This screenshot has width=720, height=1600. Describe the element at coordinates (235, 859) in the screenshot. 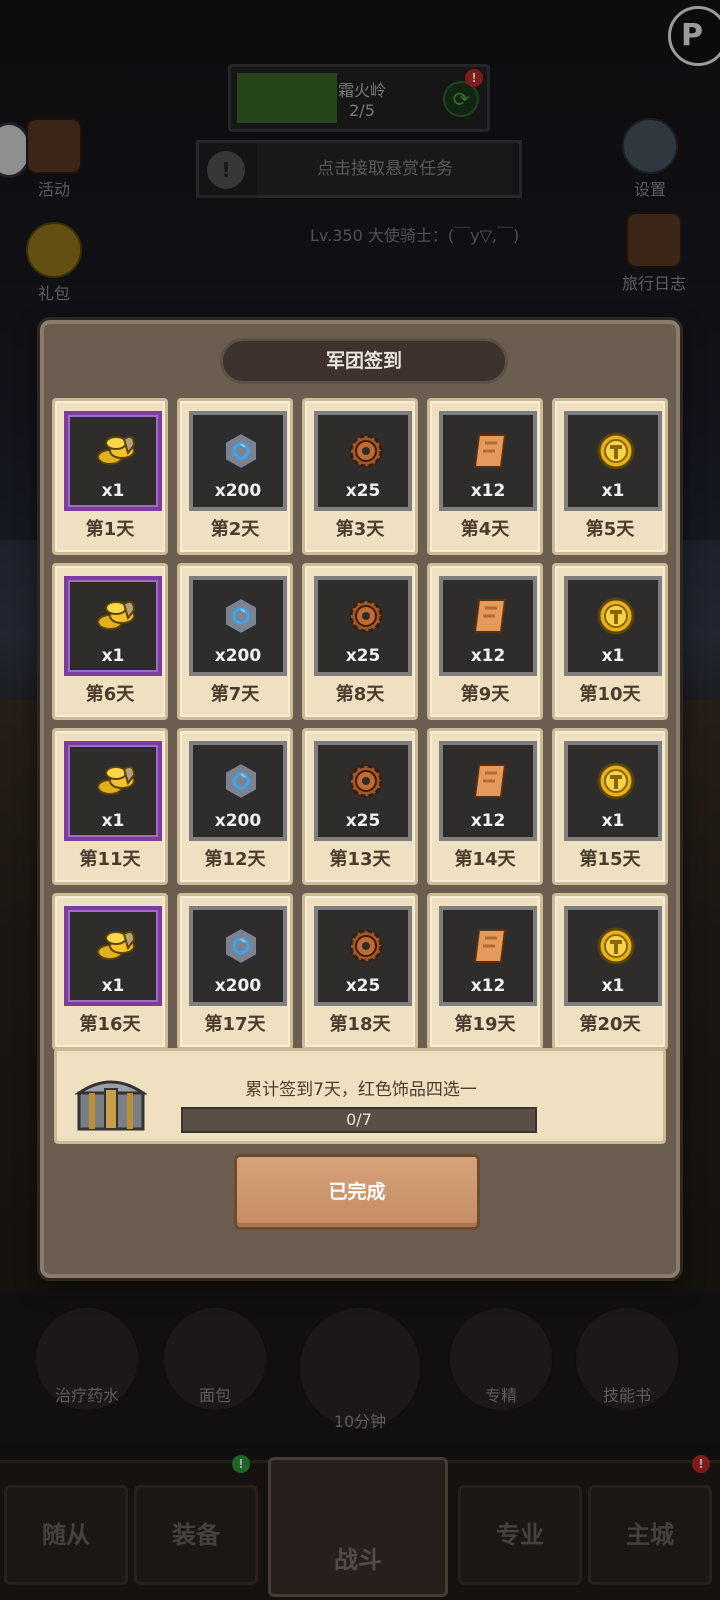

I see `day-label: 第12天` at that location.